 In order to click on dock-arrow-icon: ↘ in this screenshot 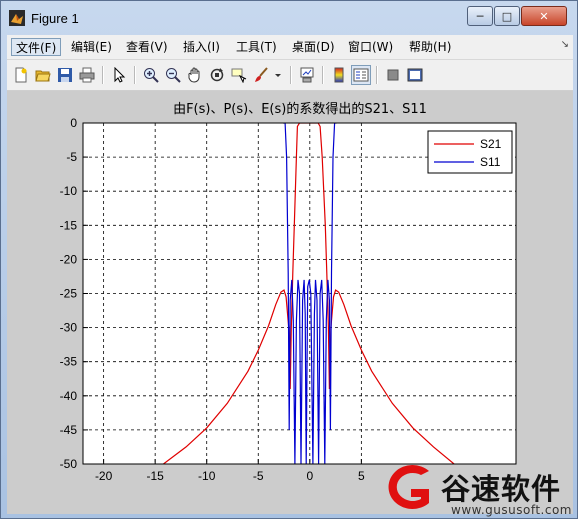, I will do `click(565, 44)`.